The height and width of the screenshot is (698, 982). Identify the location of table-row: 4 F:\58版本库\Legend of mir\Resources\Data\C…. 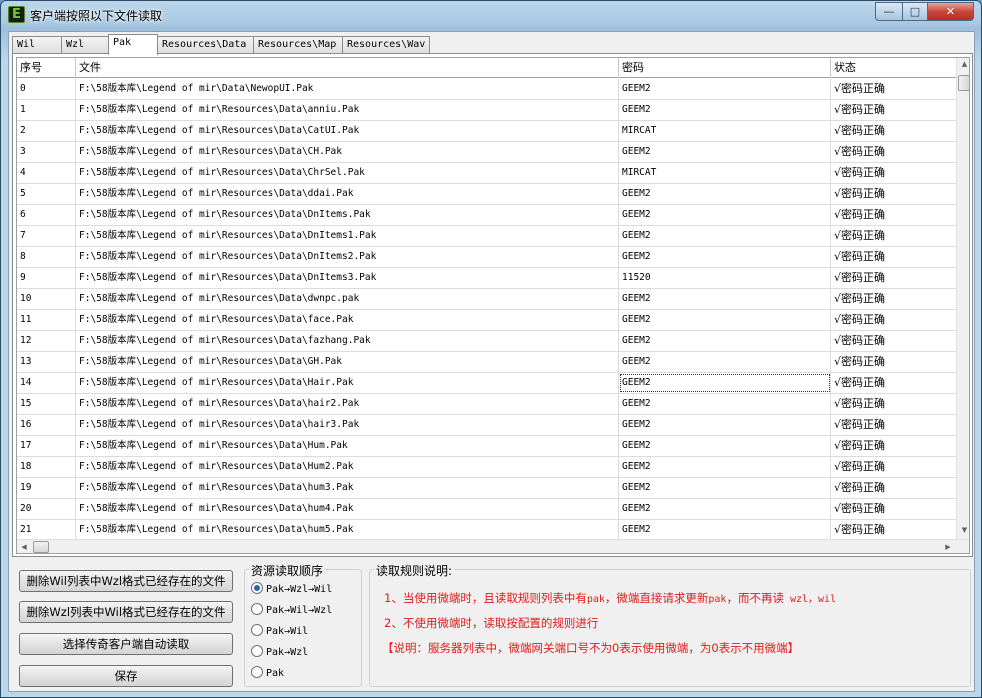
(487, 173).